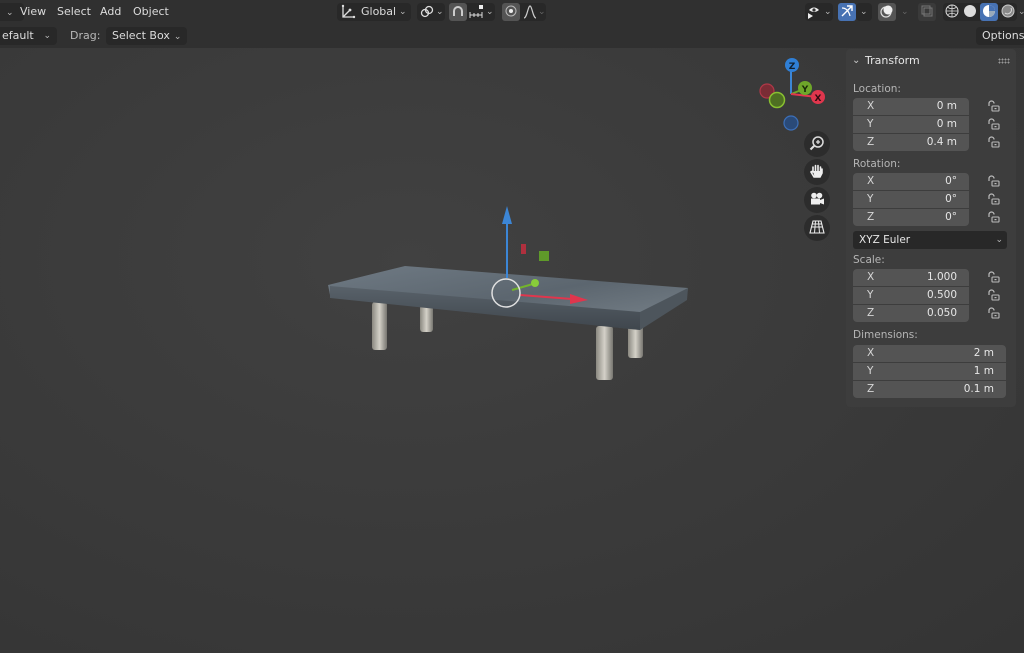  I want to click on perspective-toggle-button, so click(817, 228).